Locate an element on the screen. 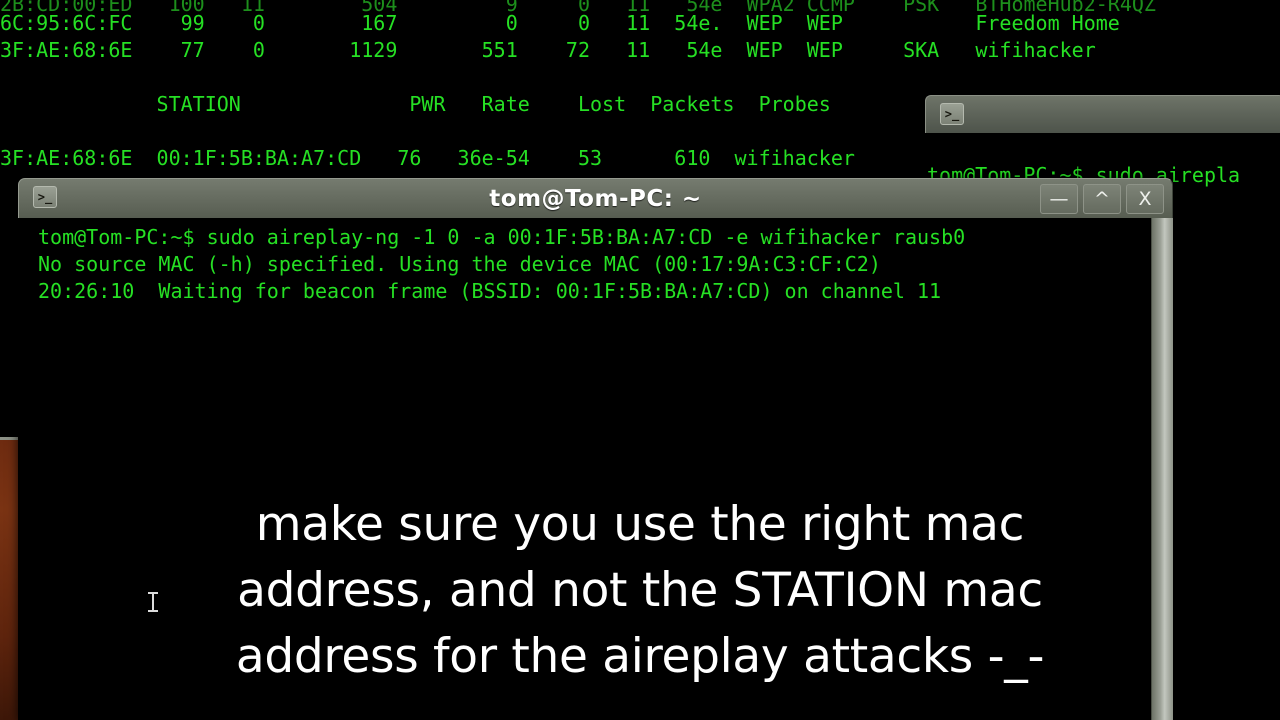  window-controls: — ^ X is located at coordinates (1102, 199).